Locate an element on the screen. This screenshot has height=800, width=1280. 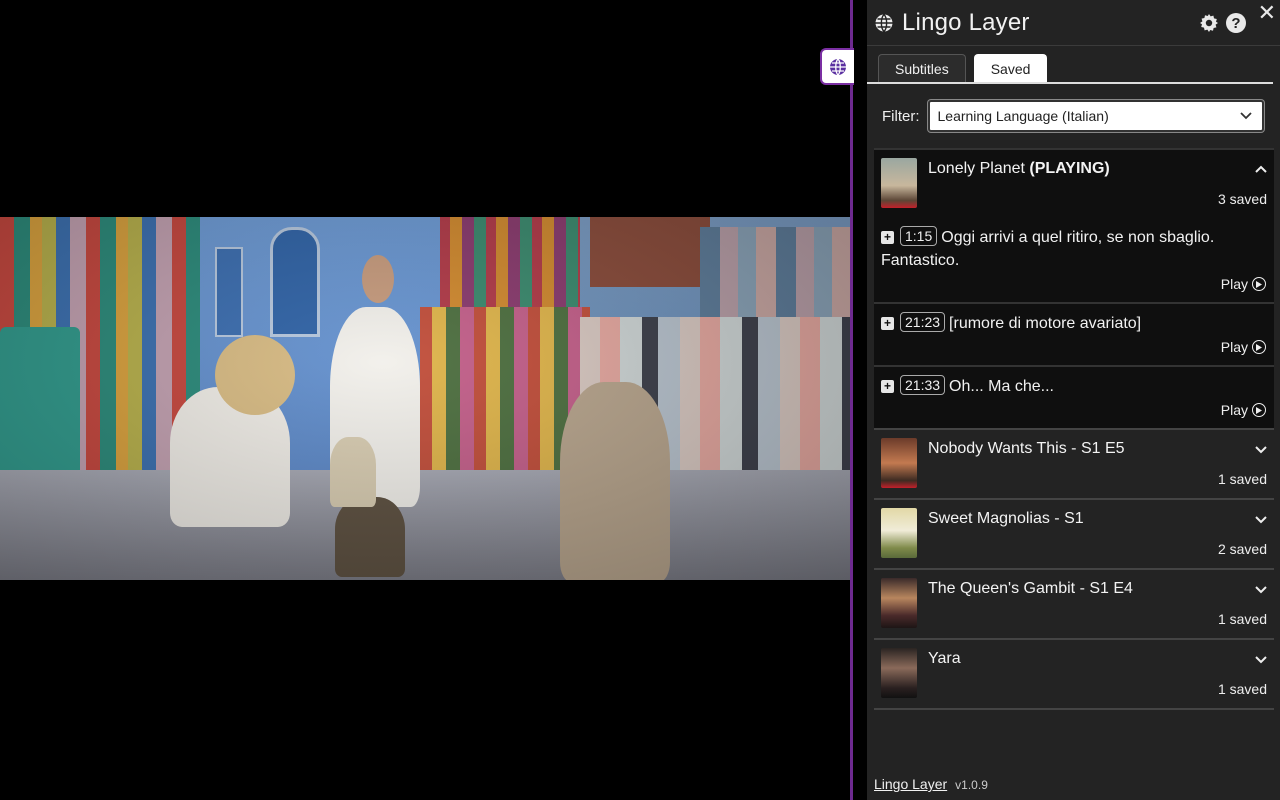
filter-label: Filter: is located at coordinates (901, 116).